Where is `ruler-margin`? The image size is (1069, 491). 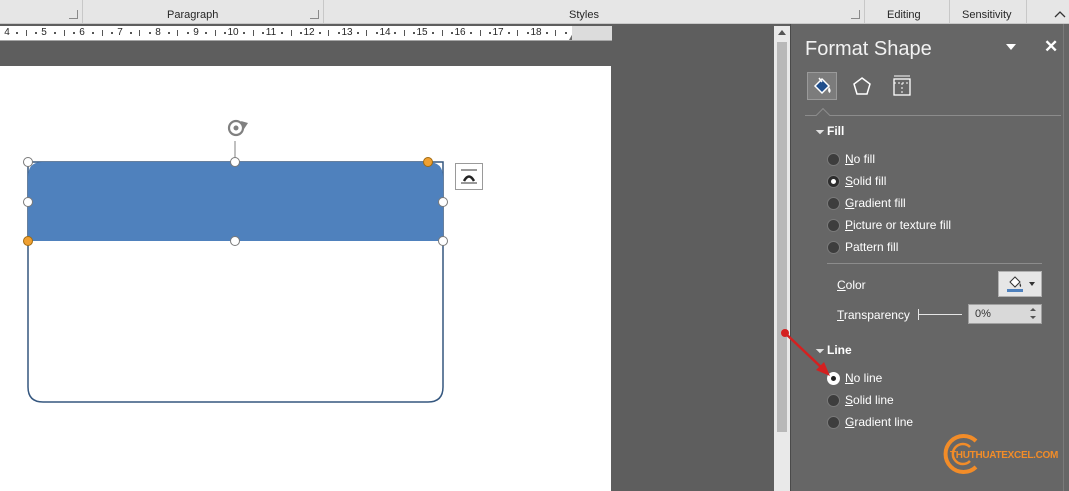
ruler-margin is located at coordinates (592, 33).